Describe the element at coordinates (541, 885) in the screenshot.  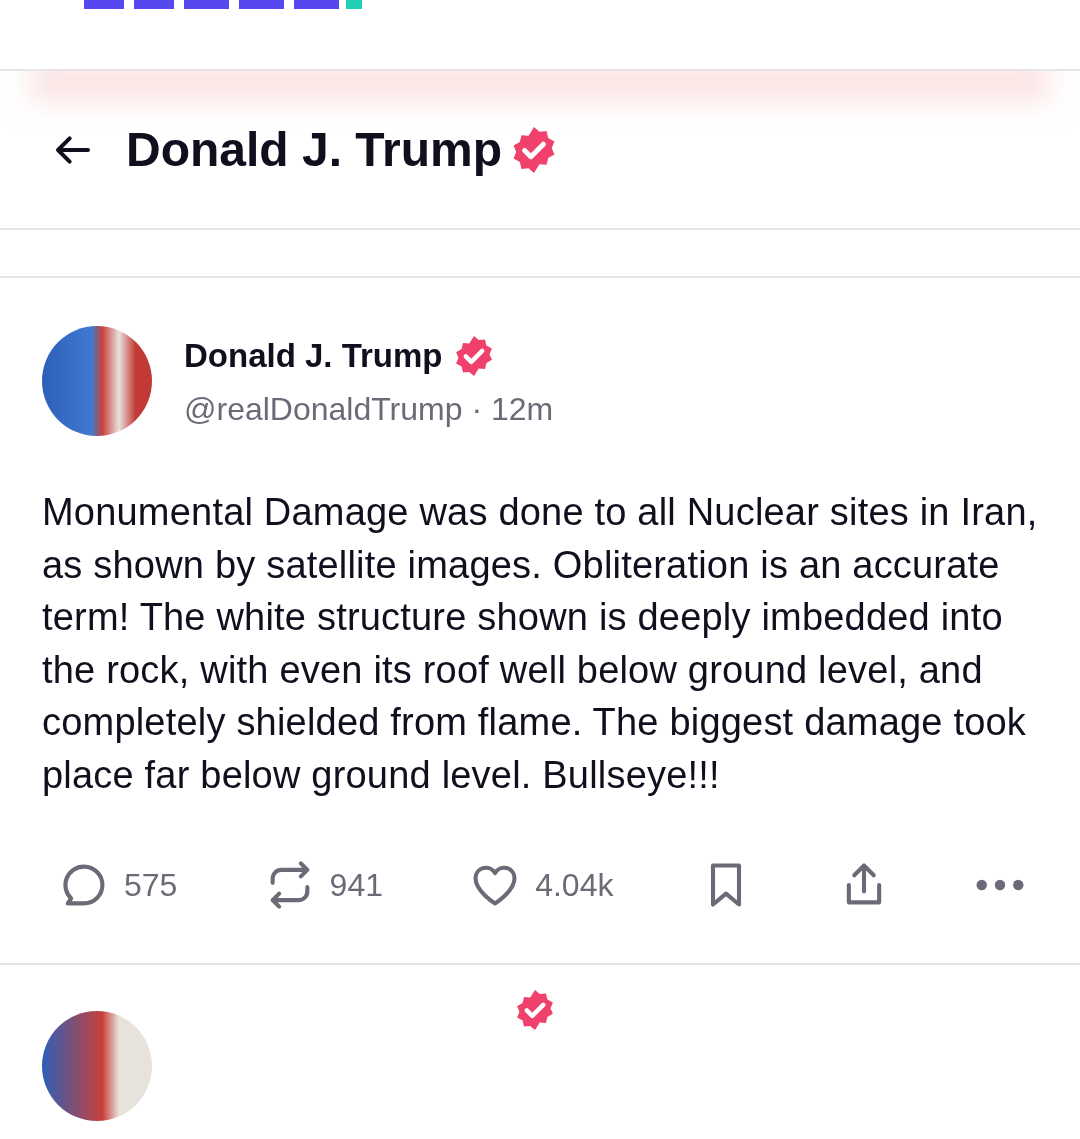
I see `like-button: 4.04k` at that location.